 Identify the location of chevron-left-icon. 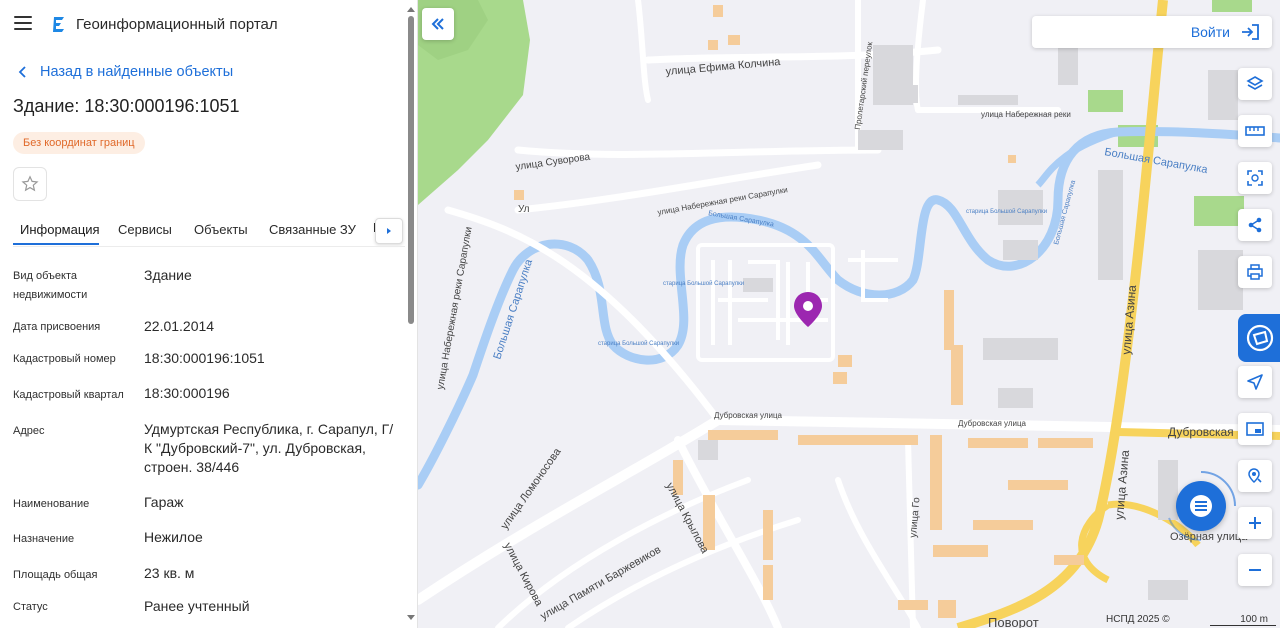
(22, 72).